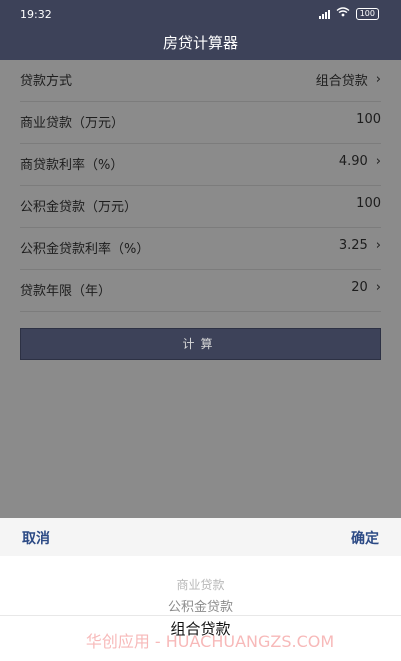 The height and width of the screenshot is (661, 401). Describe the element at coordinates (353, 161) in the screenshot. I see `row-value: 4.90` at that location.